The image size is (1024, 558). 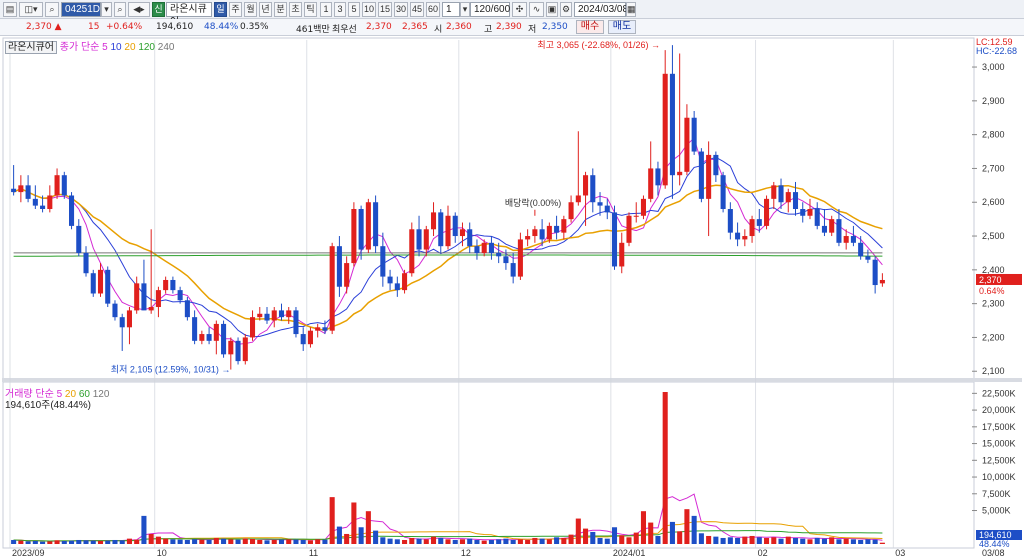 I want to click on count-input: 120/600, so click(x=490, y=9).